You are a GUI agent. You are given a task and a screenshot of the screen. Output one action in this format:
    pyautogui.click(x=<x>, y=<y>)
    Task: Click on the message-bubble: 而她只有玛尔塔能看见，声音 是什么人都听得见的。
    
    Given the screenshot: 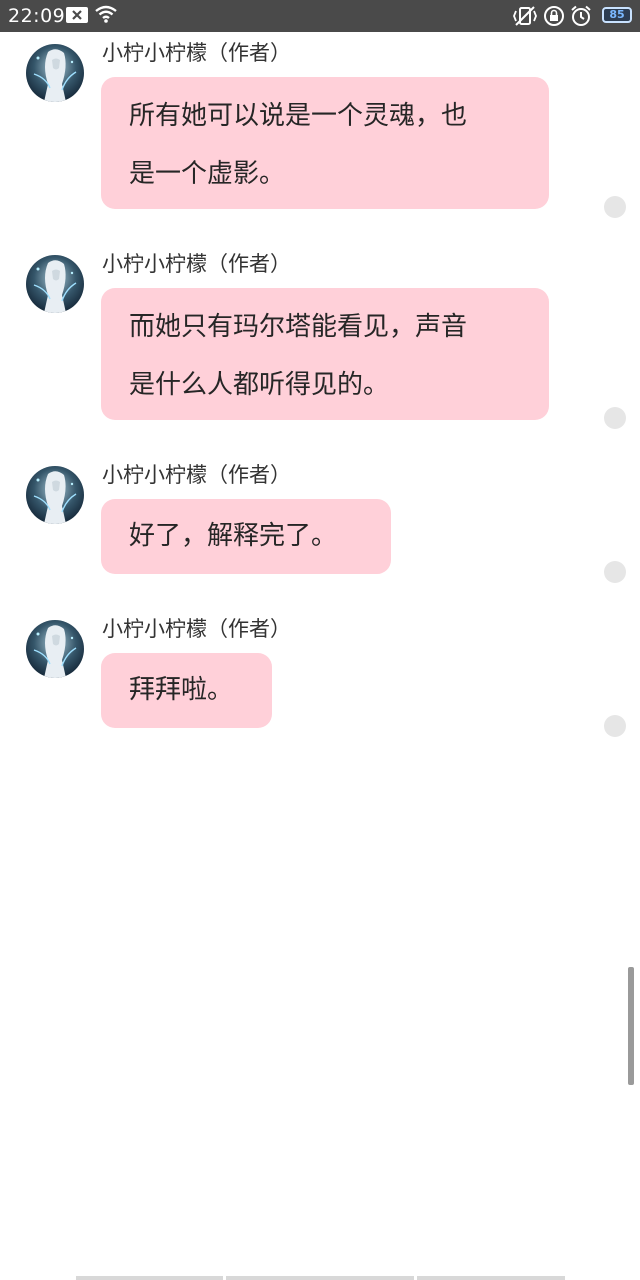 What is the action you would take?
    pyautogui.click(x=325, y=354)
    